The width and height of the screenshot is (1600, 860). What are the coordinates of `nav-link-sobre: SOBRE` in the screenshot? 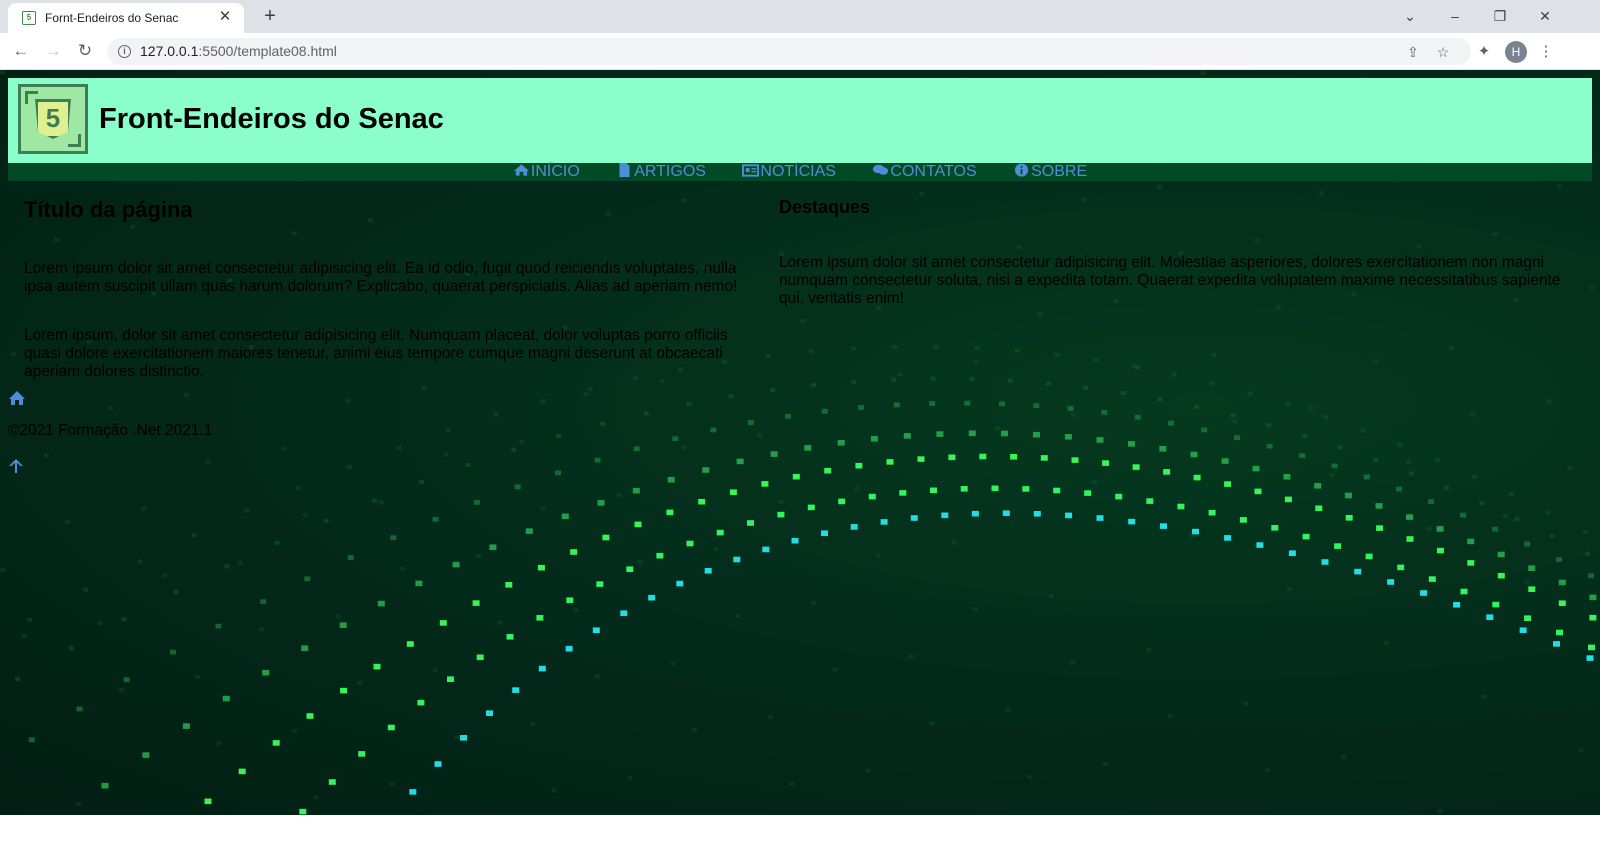 It's located at (1050, 171).